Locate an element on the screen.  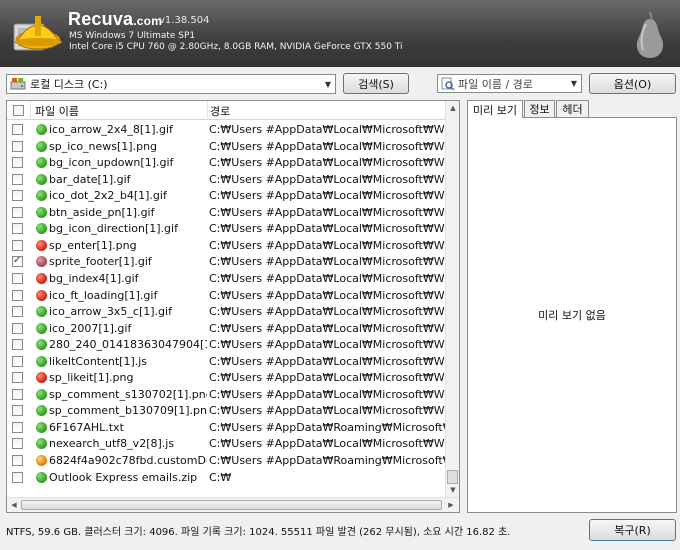
file-name: sp_enter[1].png is located at coordinates (93, 245).